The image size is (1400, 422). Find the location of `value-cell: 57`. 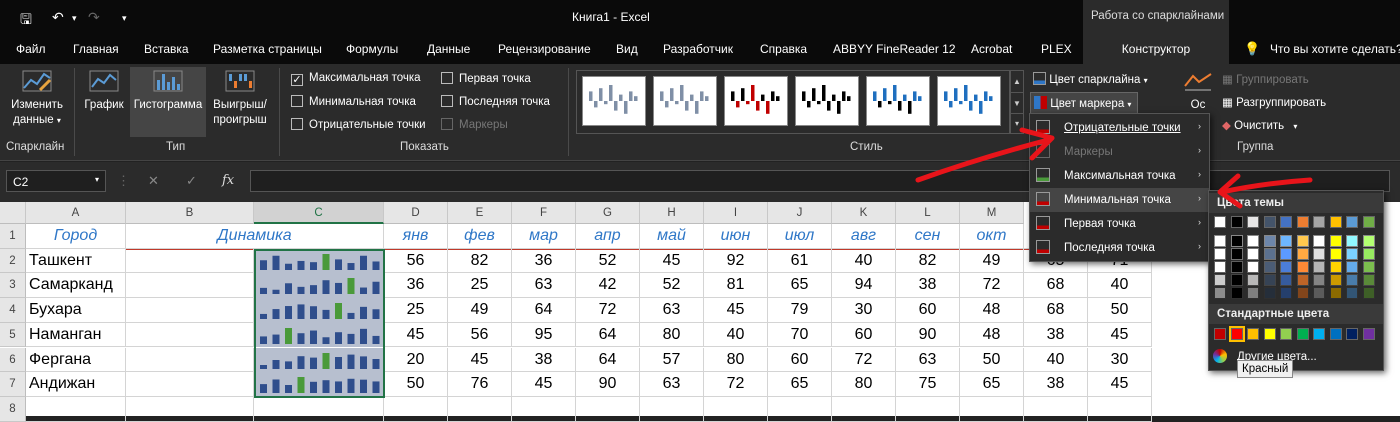

value-cell: 57 is located at coordinates (672, 360).